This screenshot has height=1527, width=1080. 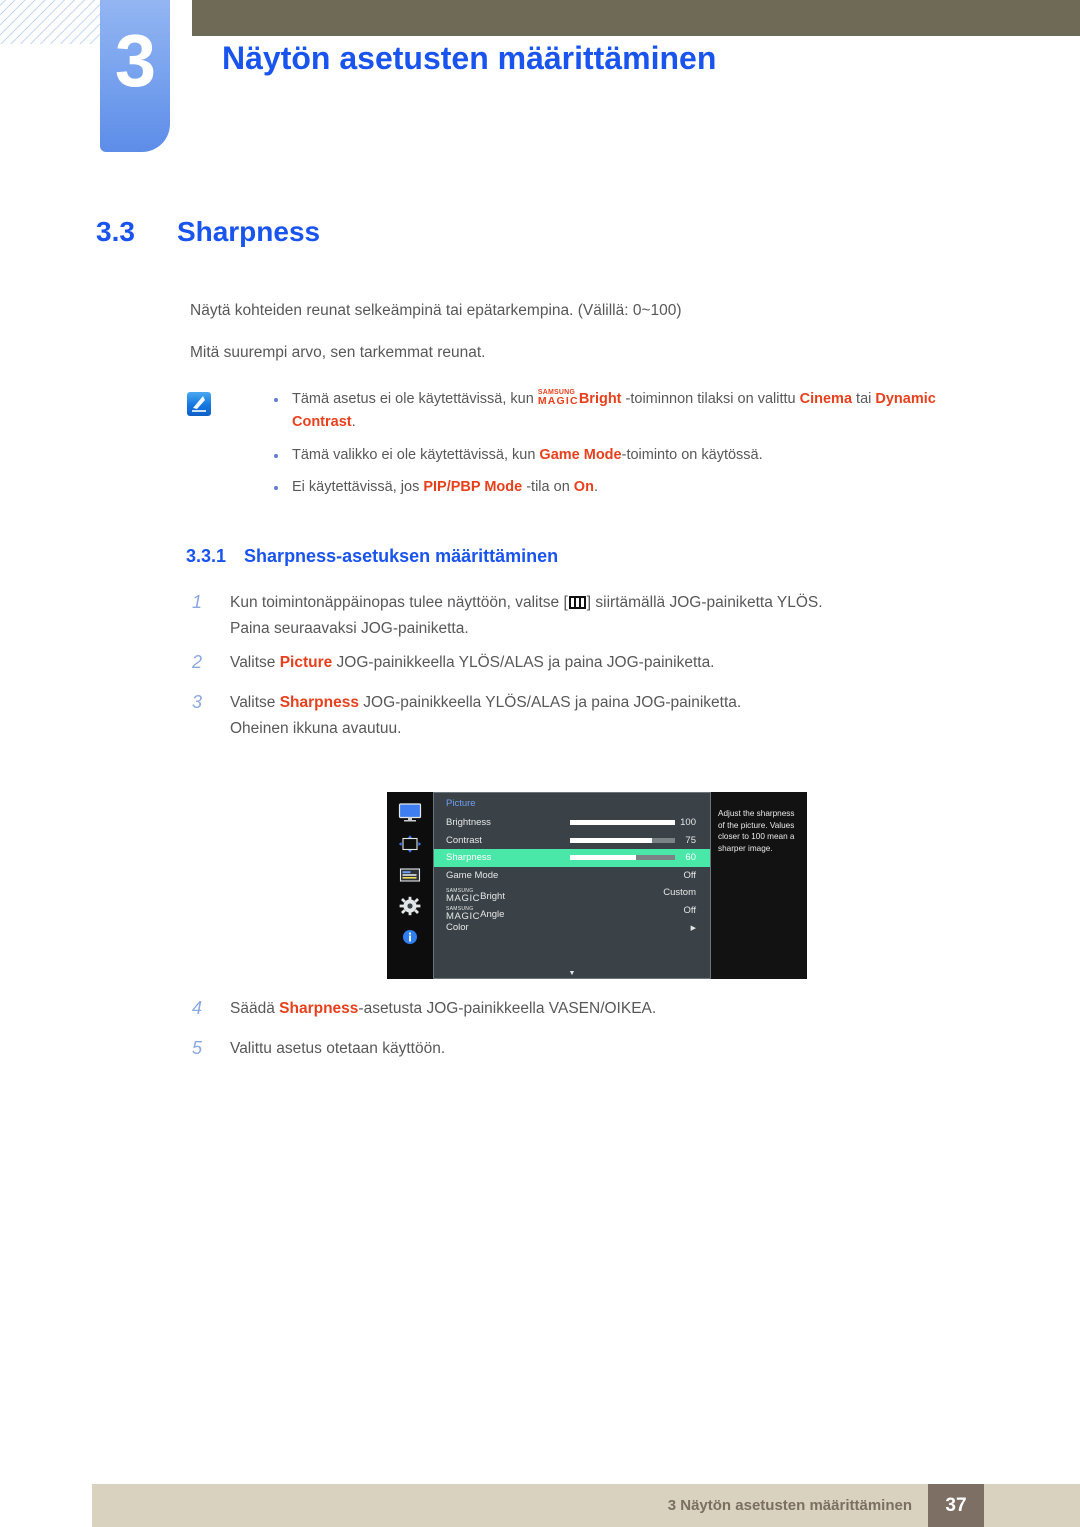 What do you see at coordinates (690, 910) in the screenshot?
I see `osd-row-magicangle-value: Off` at bounding box center [690, 910].